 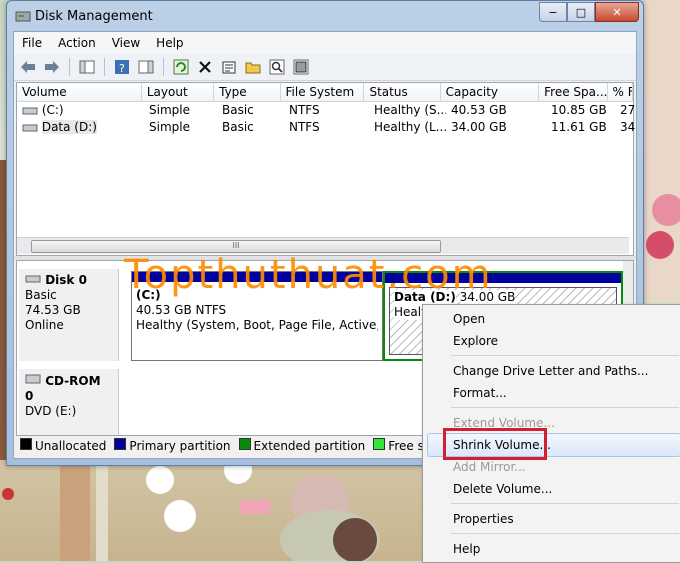 I want to click on disk-0-label: Disk 0 Basic 74.53 GB Online, so click(x=69, y=315).